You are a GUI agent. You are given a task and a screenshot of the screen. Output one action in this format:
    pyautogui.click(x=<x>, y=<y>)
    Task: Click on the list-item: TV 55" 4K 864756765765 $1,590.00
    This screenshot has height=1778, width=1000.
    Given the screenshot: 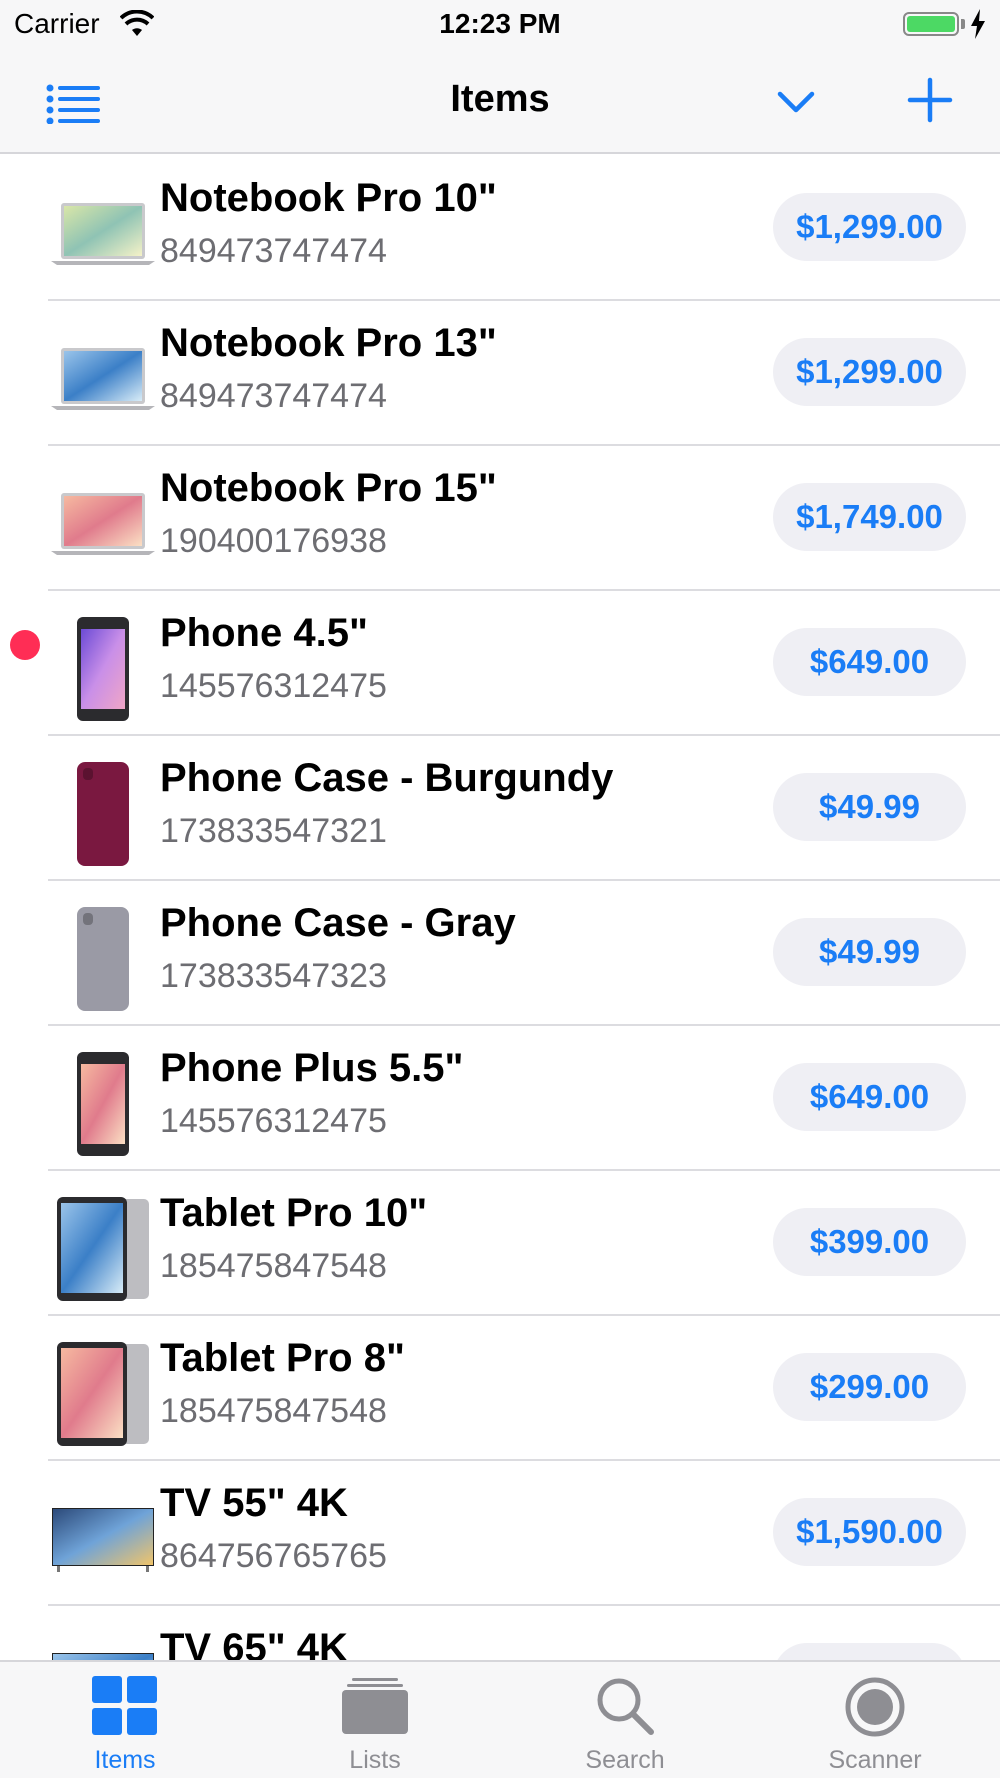 What is the action you would take?
    pyautogui.click(x=500, y=1533)
    